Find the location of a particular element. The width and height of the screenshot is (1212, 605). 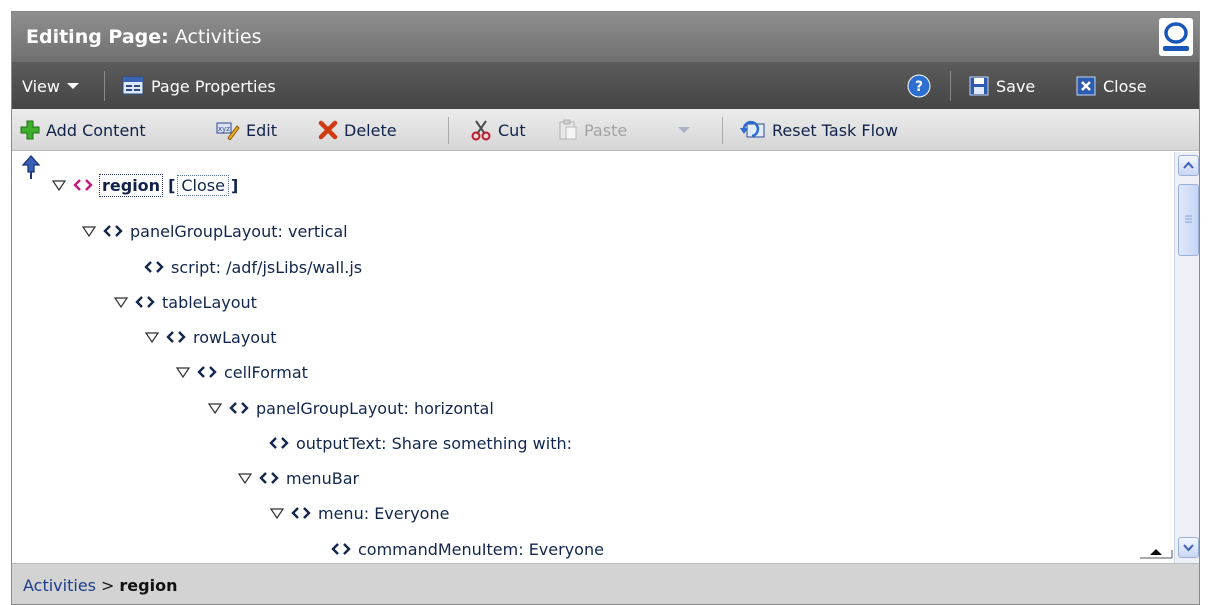

edit-button: xyz Edit is located at coordinates (246, 130).